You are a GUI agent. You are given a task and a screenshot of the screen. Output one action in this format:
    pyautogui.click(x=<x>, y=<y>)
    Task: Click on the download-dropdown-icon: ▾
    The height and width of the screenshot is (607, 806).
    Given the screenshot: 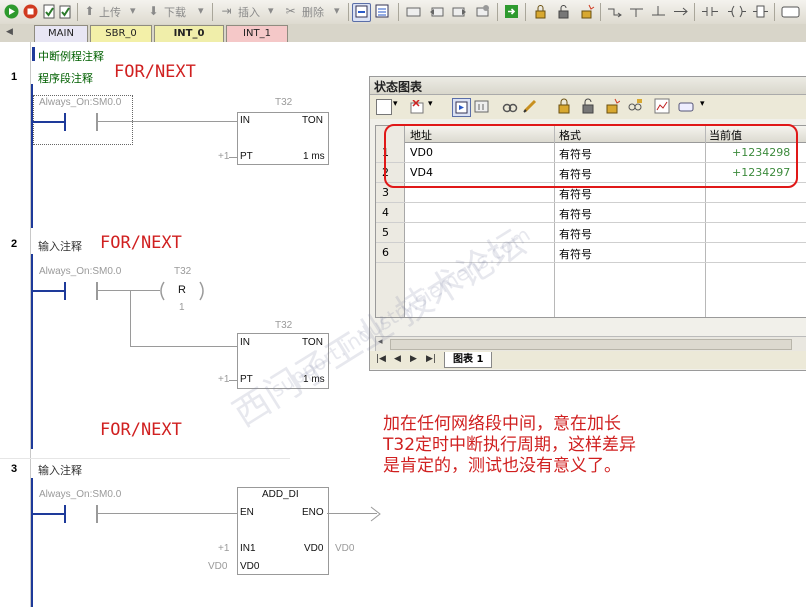 What is the action you would take?
    pyautogui.click(x=201, y=10)
    